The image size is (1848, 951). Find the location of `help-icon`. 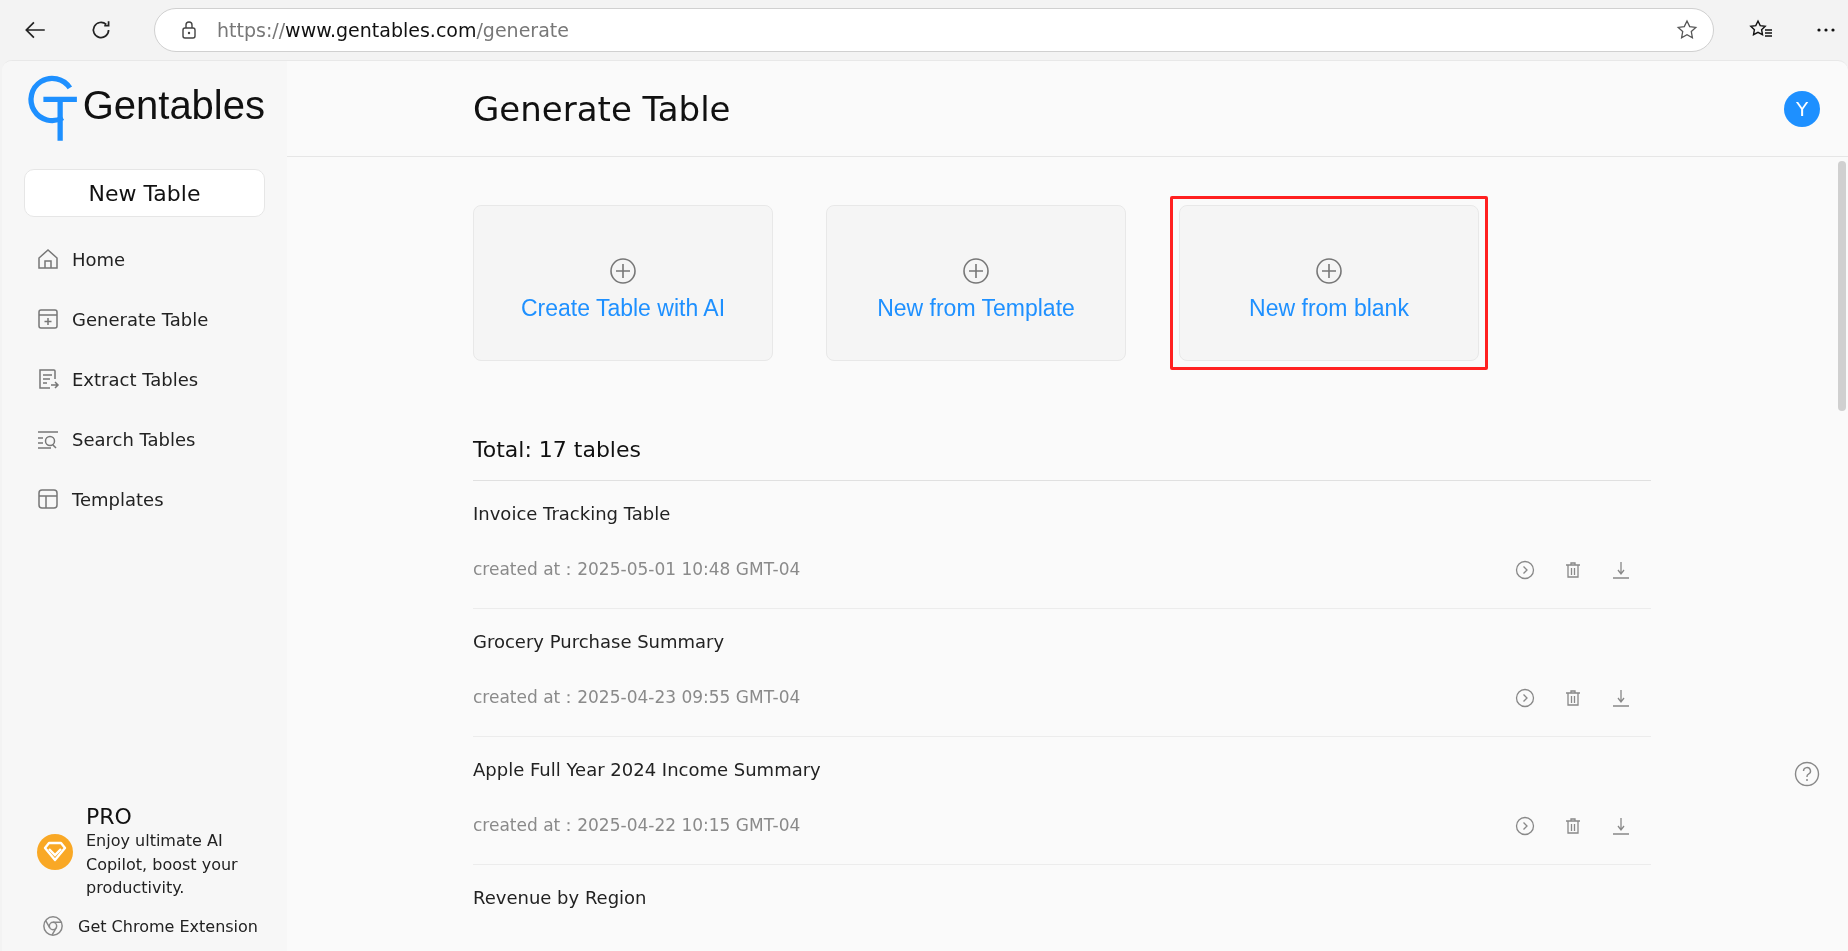

help-icon is located at coordinates (1807, 774).